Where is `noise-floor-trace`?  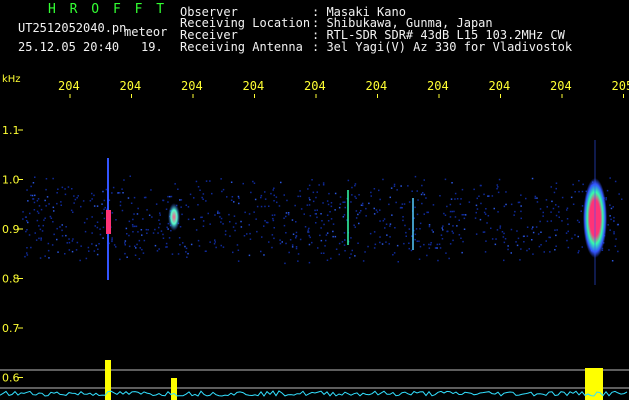
noise-floor-trace is located at coordinates (314, 393).